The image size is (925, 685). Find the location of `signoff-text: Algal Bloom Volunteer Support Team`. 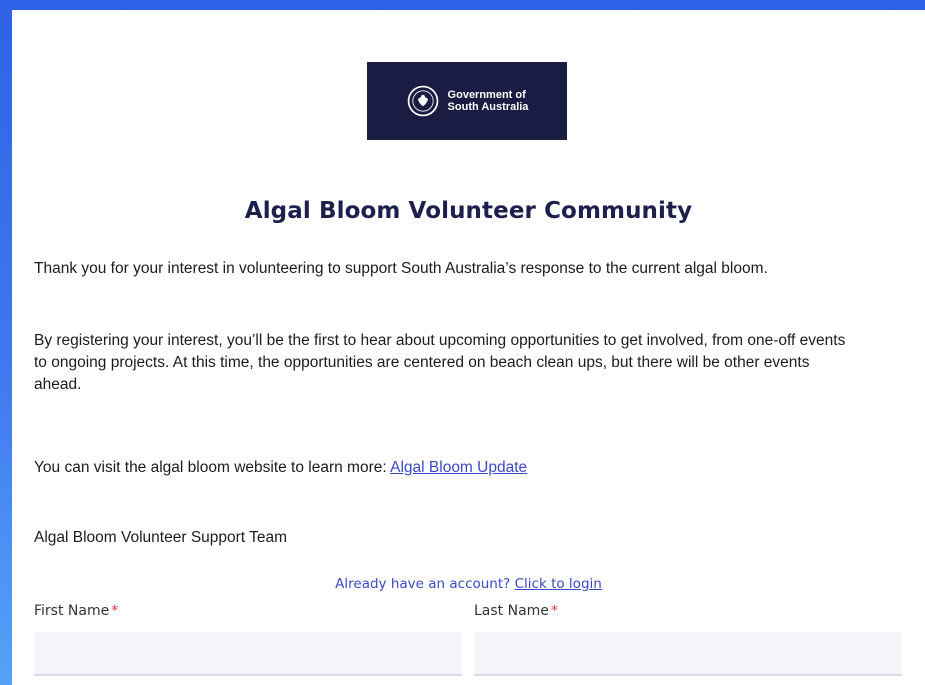

signoff-text: Algal Bloom Volunteer Support Team is located at coordinates (161, 537).